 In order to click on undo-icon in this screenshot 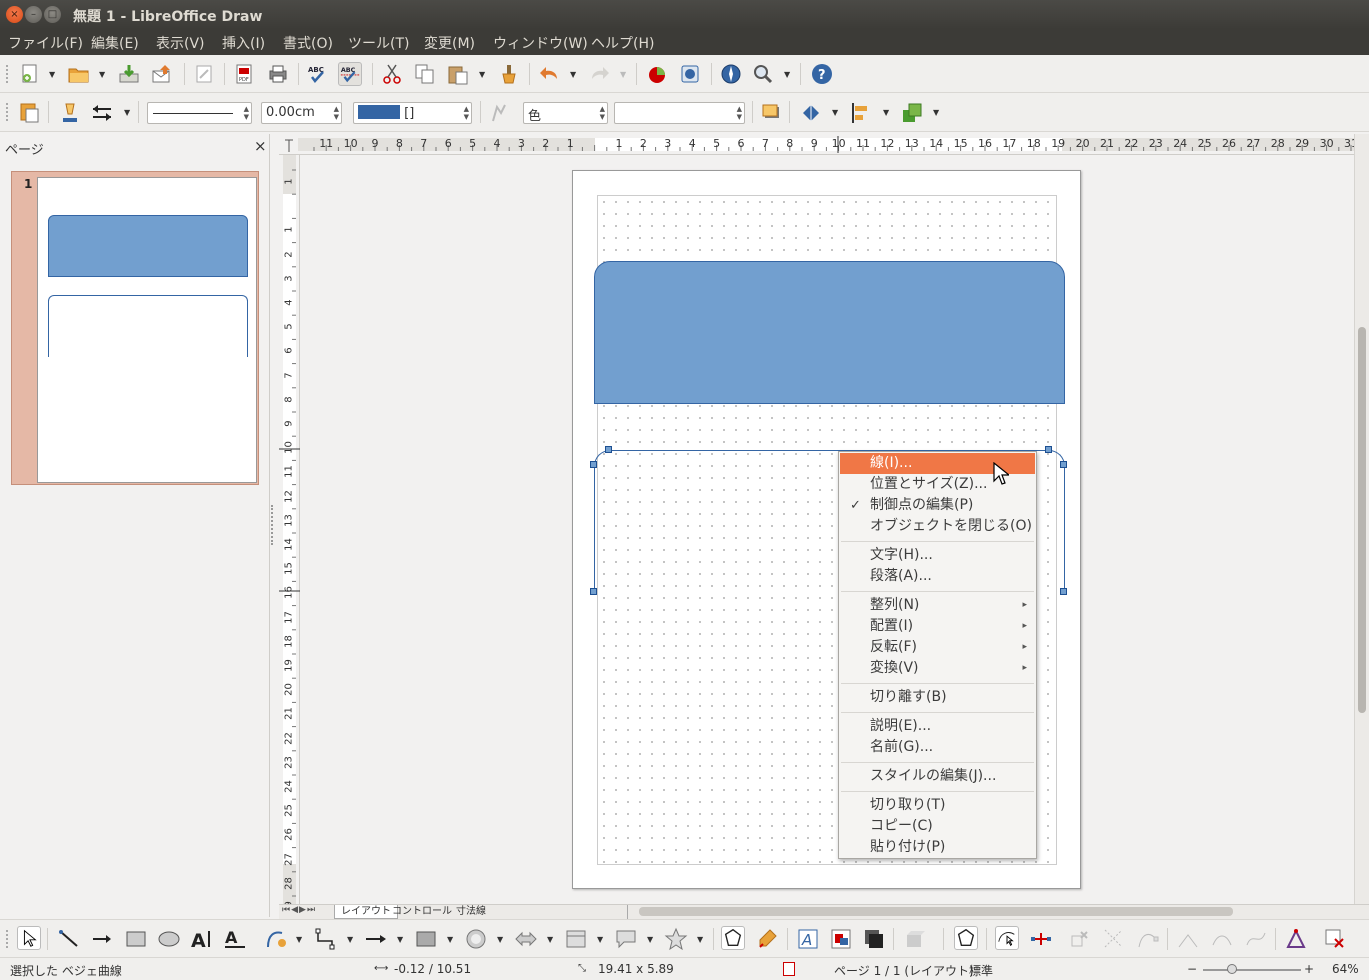, I will do `click(549, 74)`.